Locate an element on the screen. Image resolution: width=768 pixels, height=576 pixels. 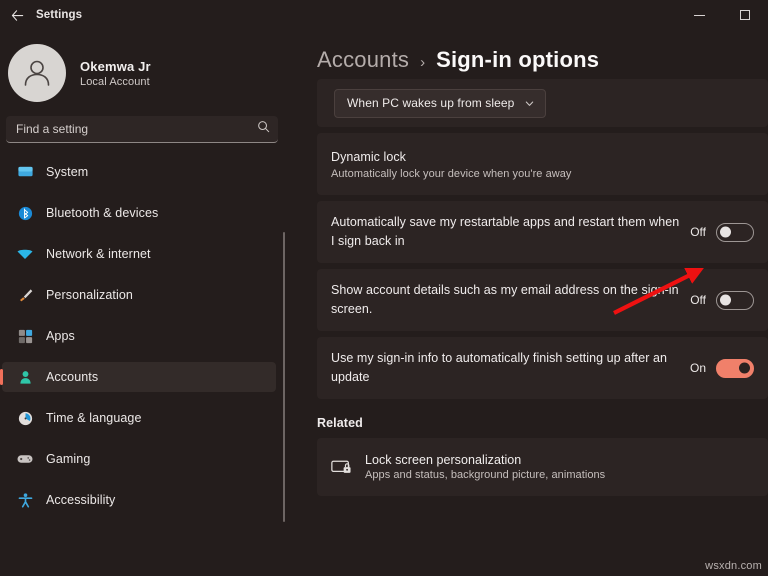
toggle-group: On is located at coordinates (721, 368).